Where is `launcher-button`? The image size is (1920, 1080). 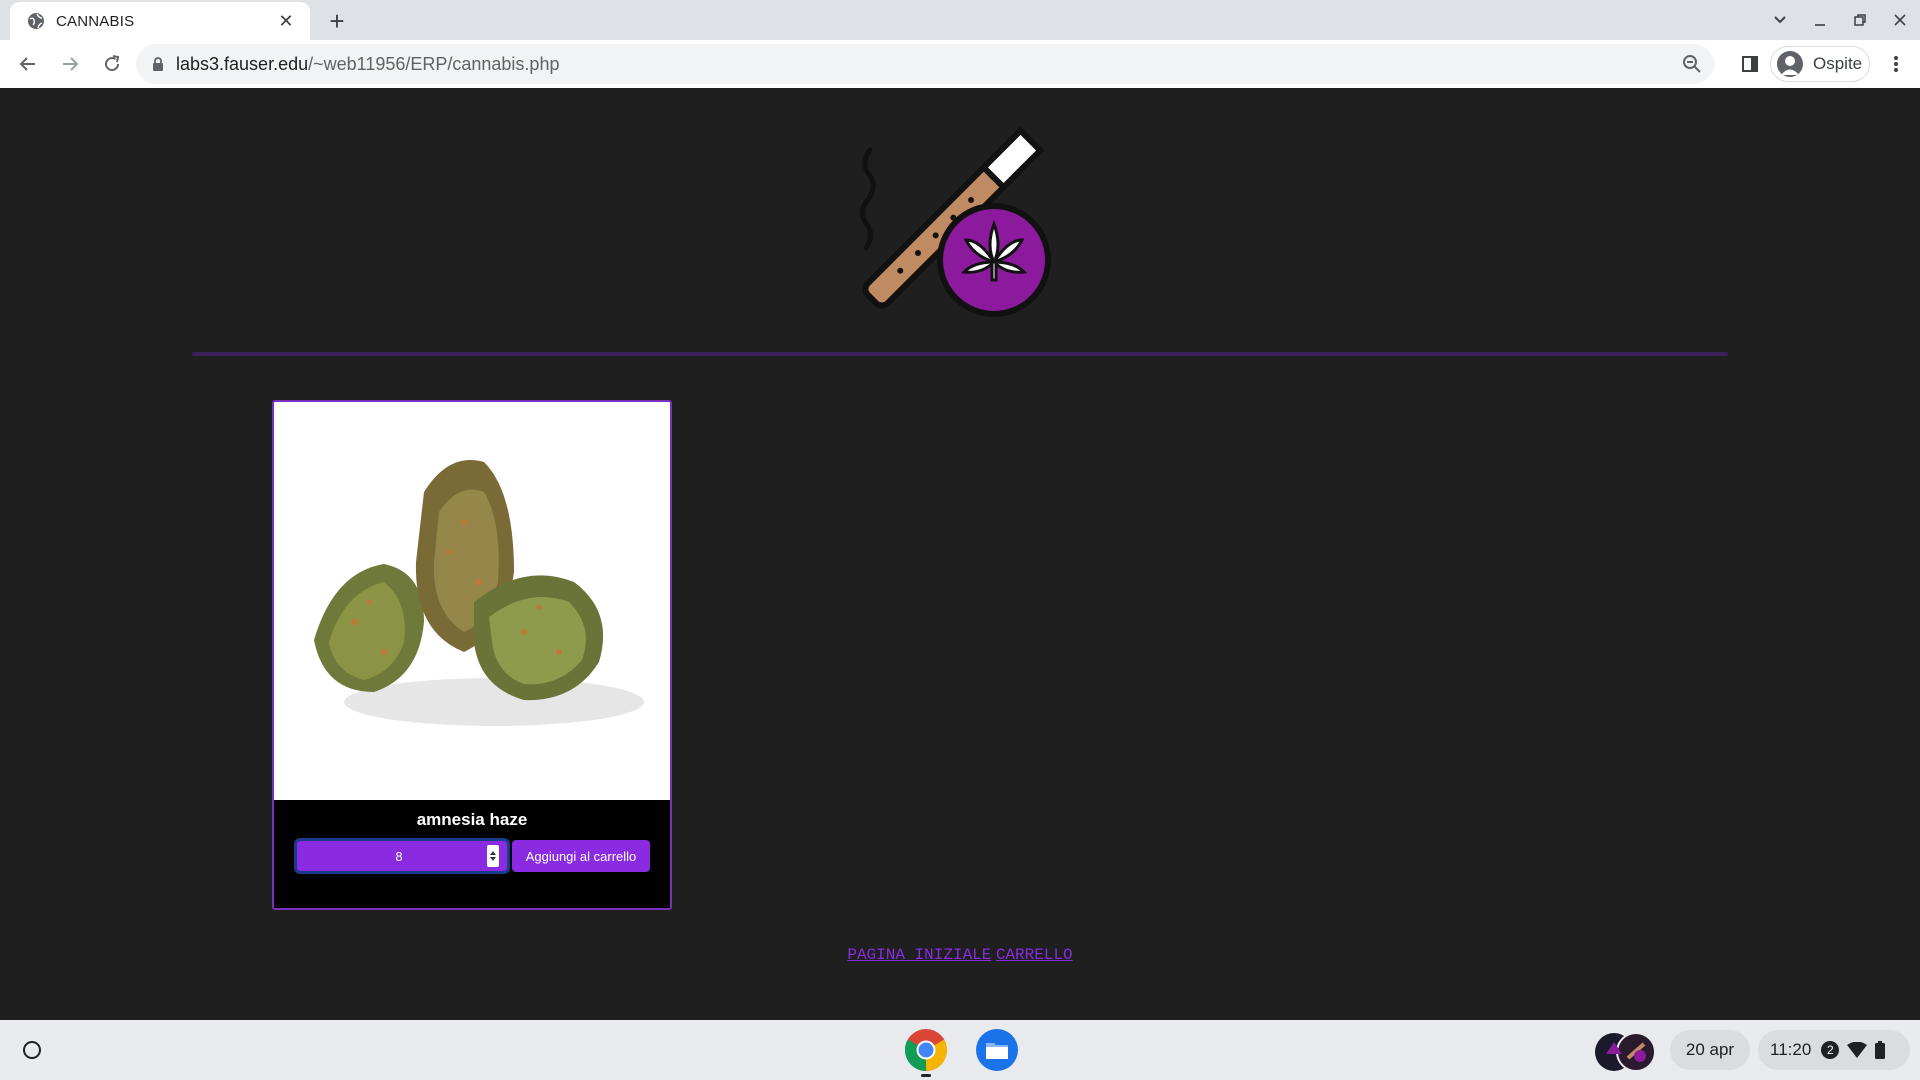
launcher-button is located at coordinates (32, 1050).